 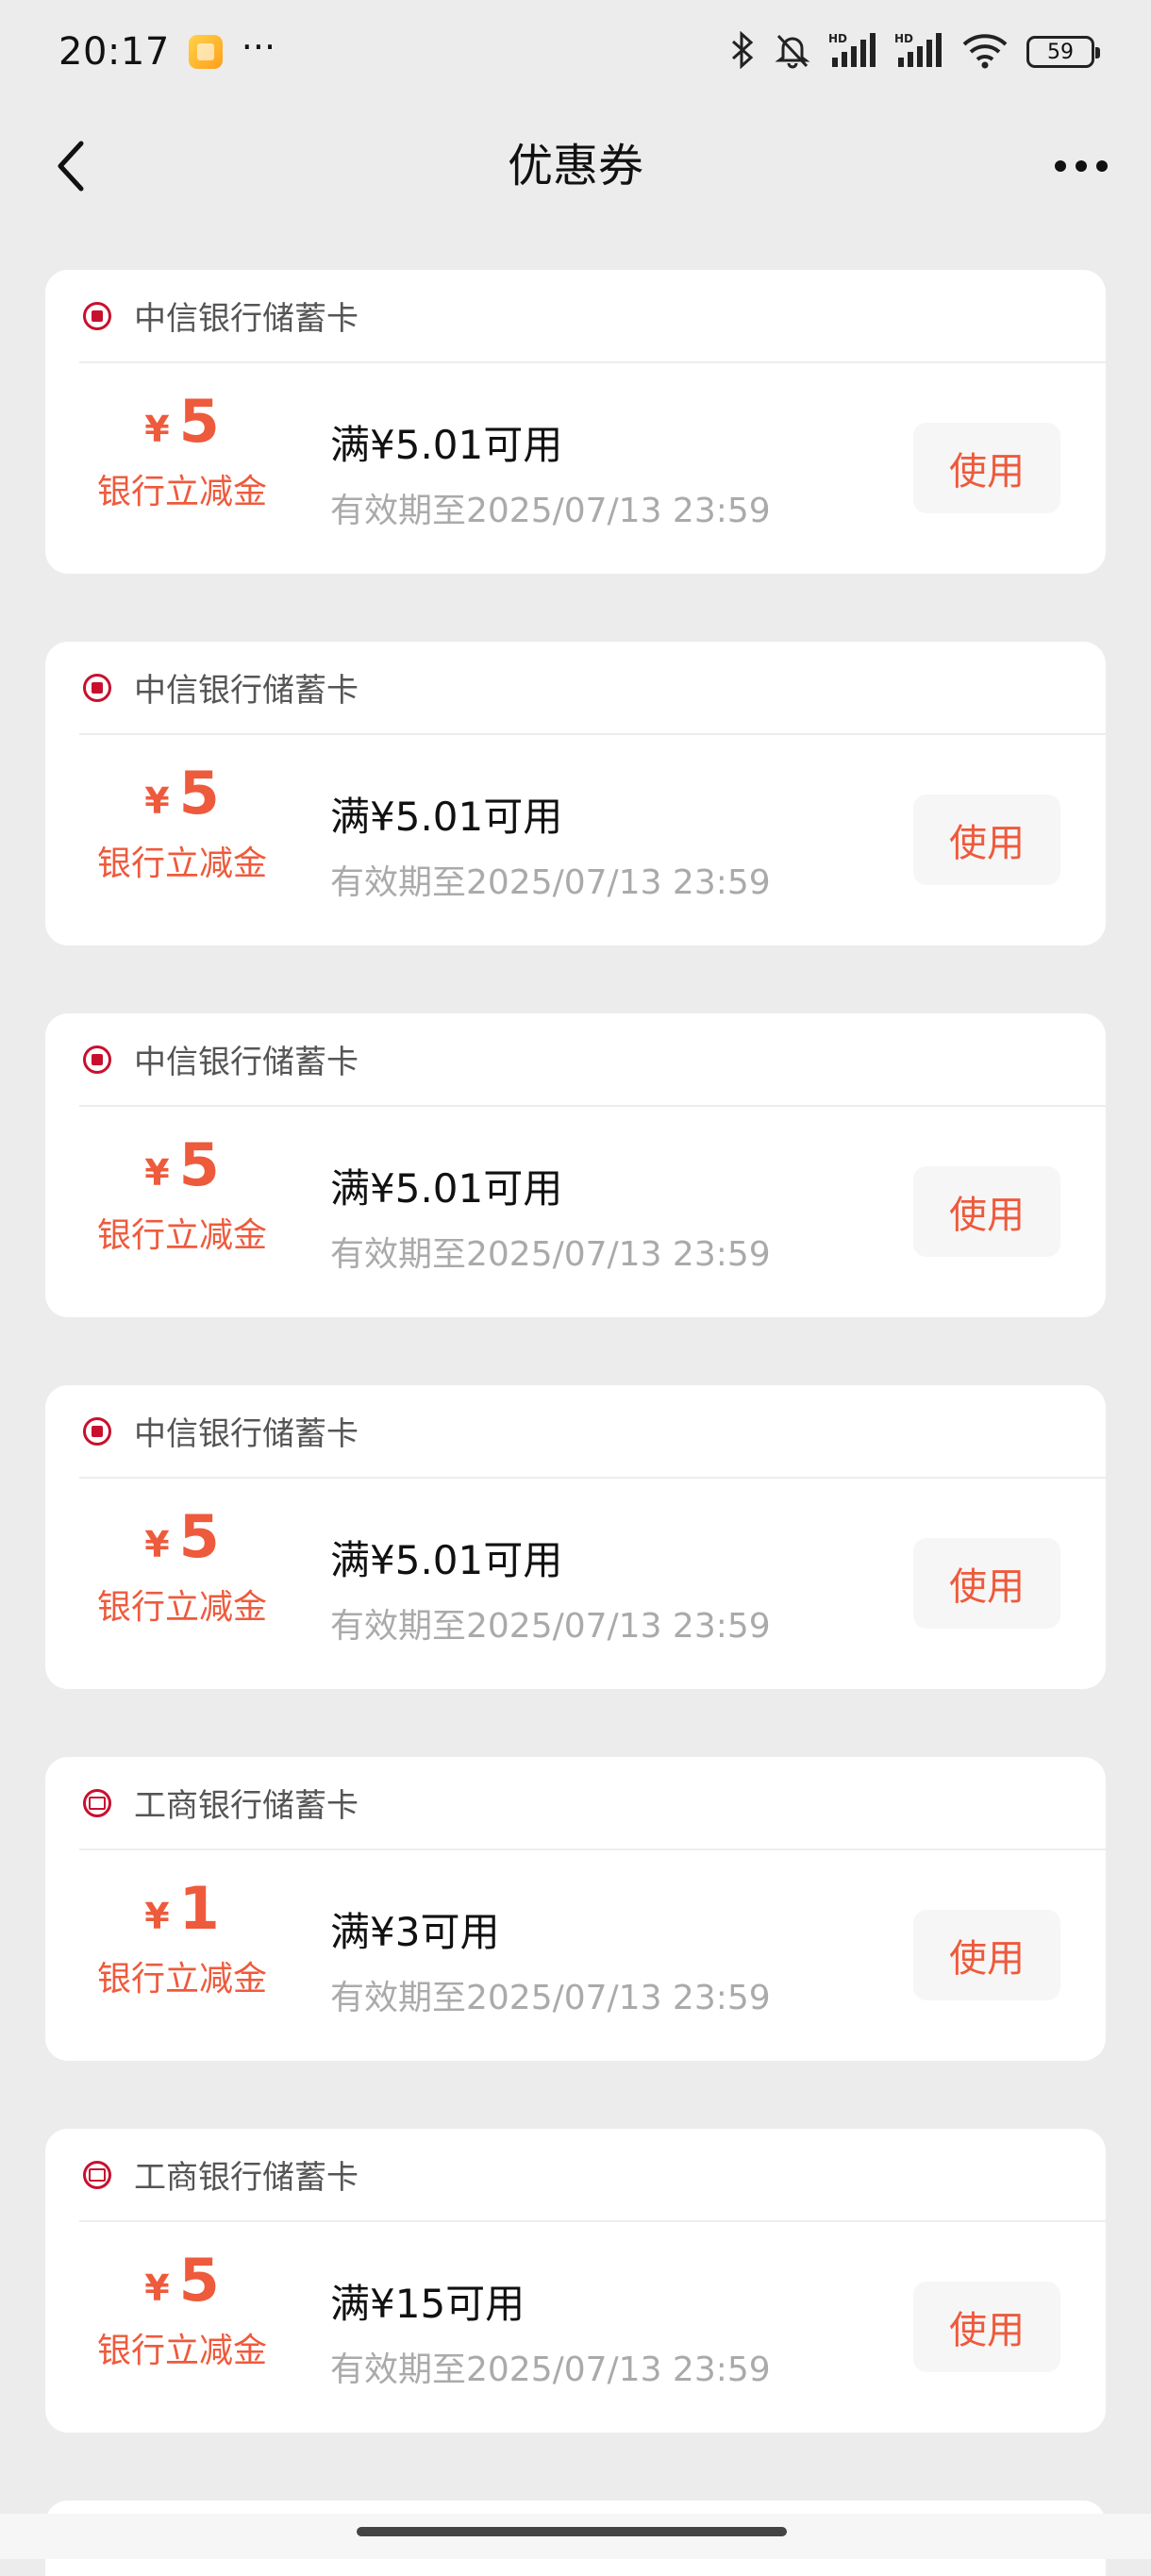 I want to click on status-left: 20:17 ···, so click(x=167, y=52).